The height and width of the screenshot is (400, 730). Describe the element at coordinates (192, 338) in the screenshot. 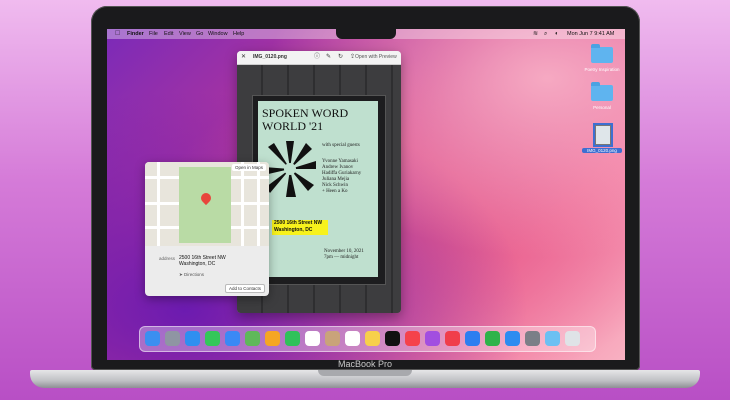

I see `dock-app-safari` at that location.